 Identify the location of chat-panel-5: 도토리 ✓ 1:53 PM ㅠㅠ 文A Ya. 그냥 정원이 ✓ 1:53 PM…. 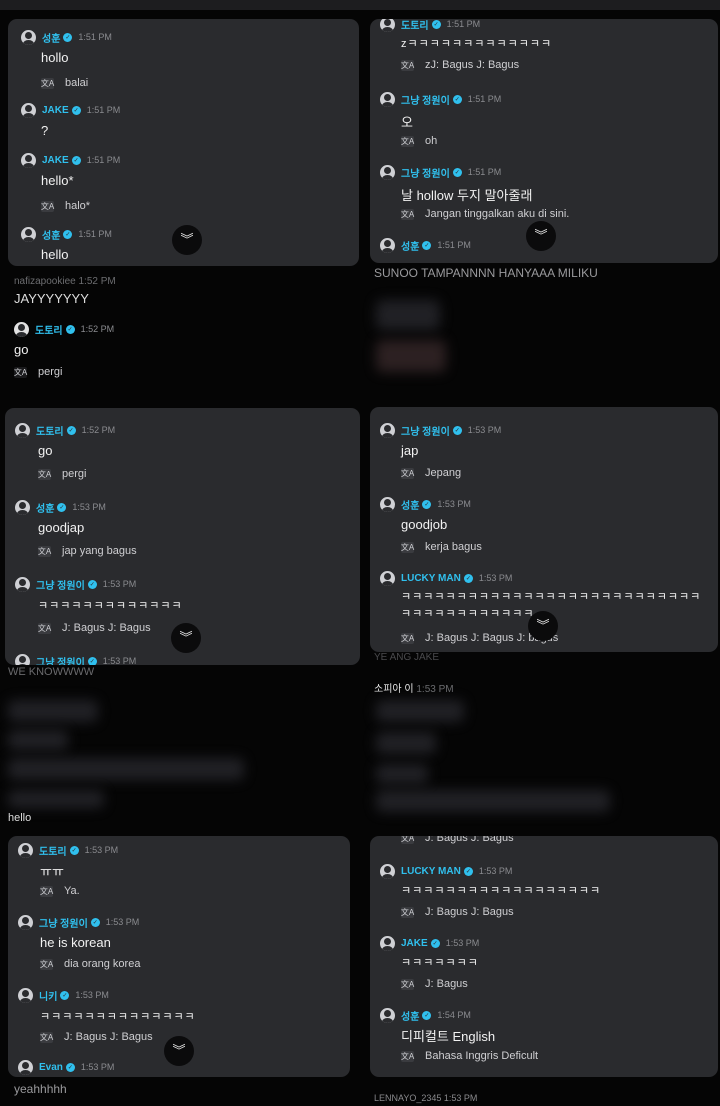
(179, 956).